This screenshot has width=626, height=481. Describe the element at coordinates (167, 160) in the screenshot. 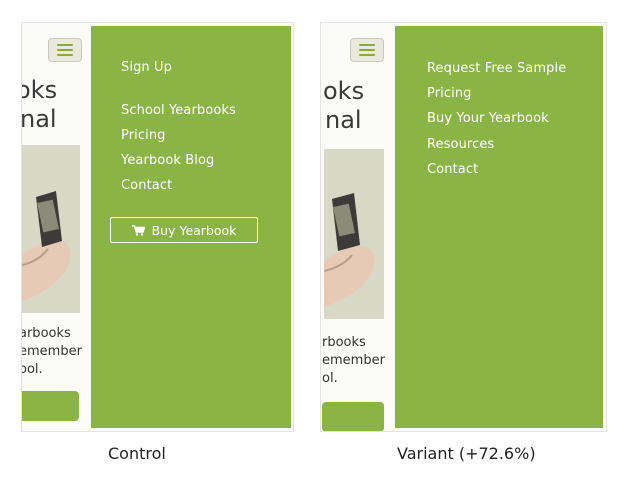

I see `menu-item-yearbook-blog: Yearbook Blog` at that location.